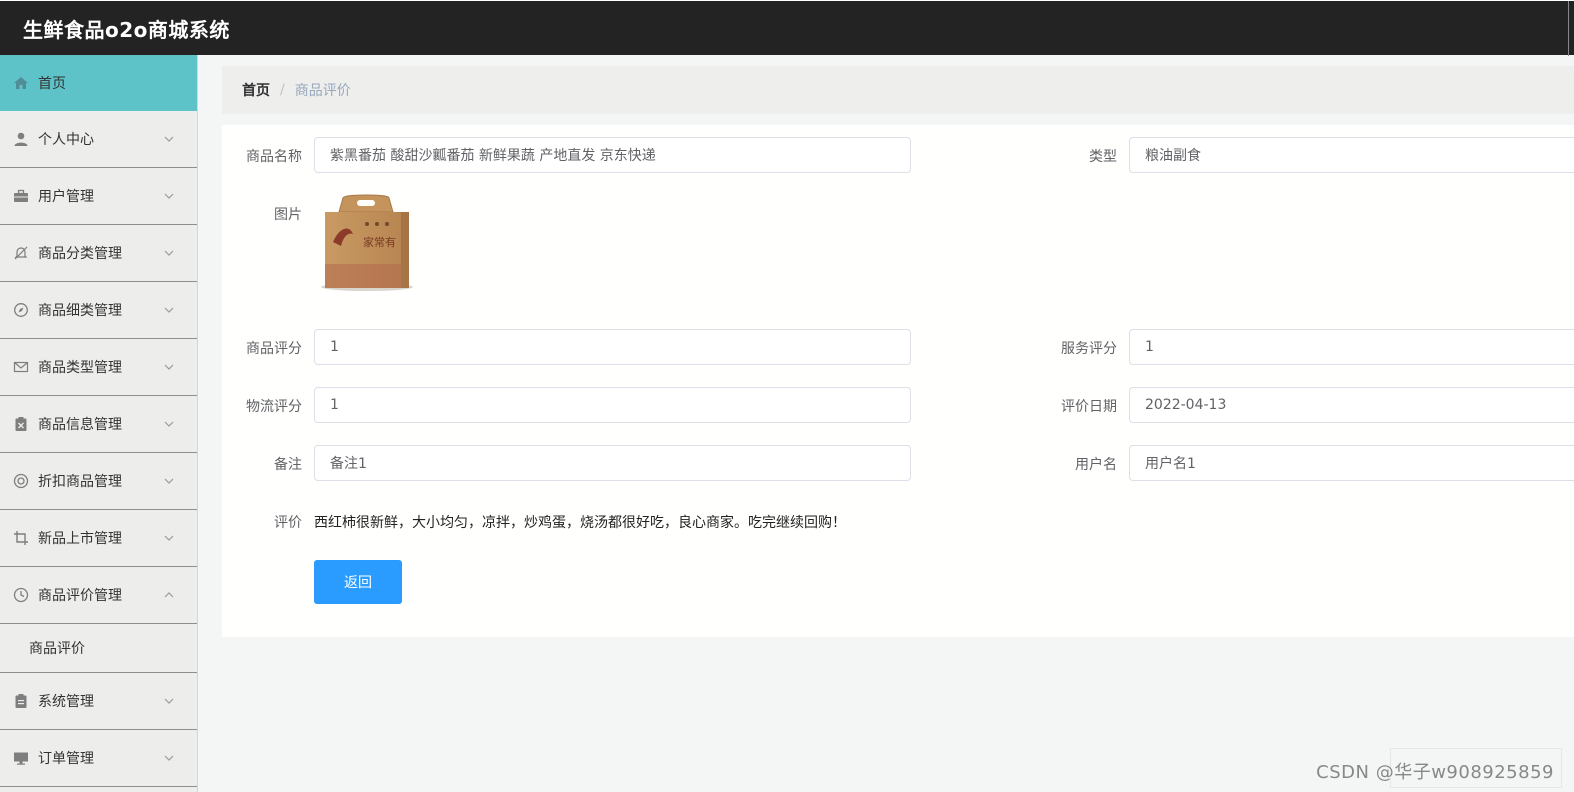 The width and height of the screenshot is (1574, 792). Describe the element at coordinates (80, 425) in the screenshot. I see `sidebar-item-label: 商品信息管理` at that location.